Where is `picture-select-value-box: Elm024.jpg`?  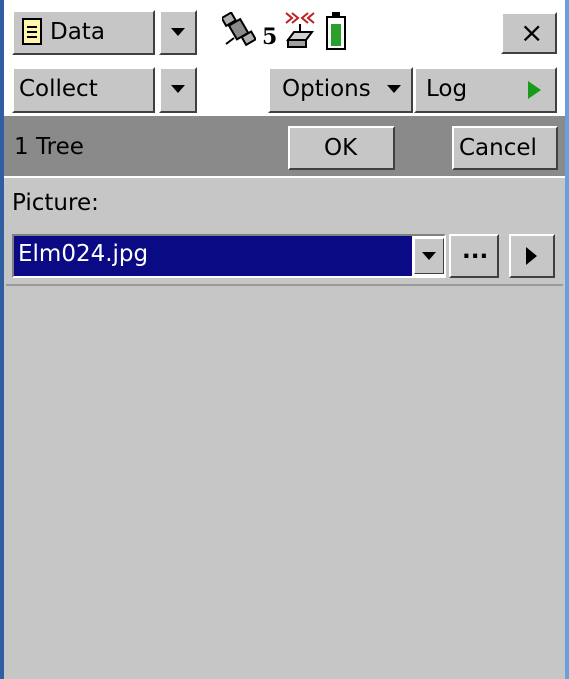
picture-select-value-box: Elm024.jpg is located at coordinates (213, 256).